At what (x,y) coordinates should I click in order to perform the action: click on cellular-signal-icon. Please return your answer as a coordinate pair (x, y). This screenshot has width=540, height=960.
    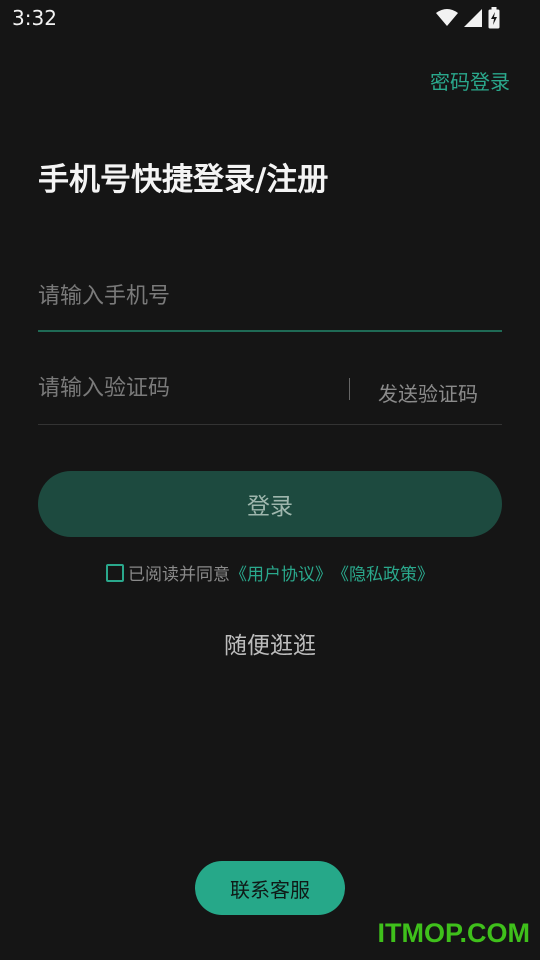
    Looking at the image, I should click on (473, 18).